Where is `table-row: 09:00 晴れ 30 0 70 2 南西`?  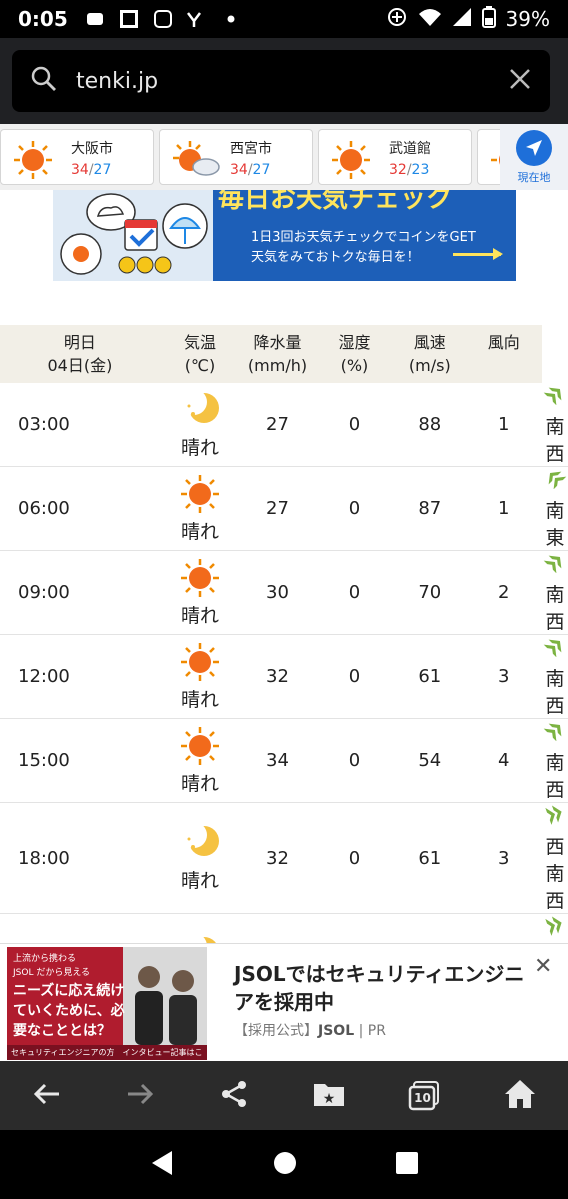
table-row: 09:00 晴れ 30 0 70 2 南西 is located at coordinates (284, 593).